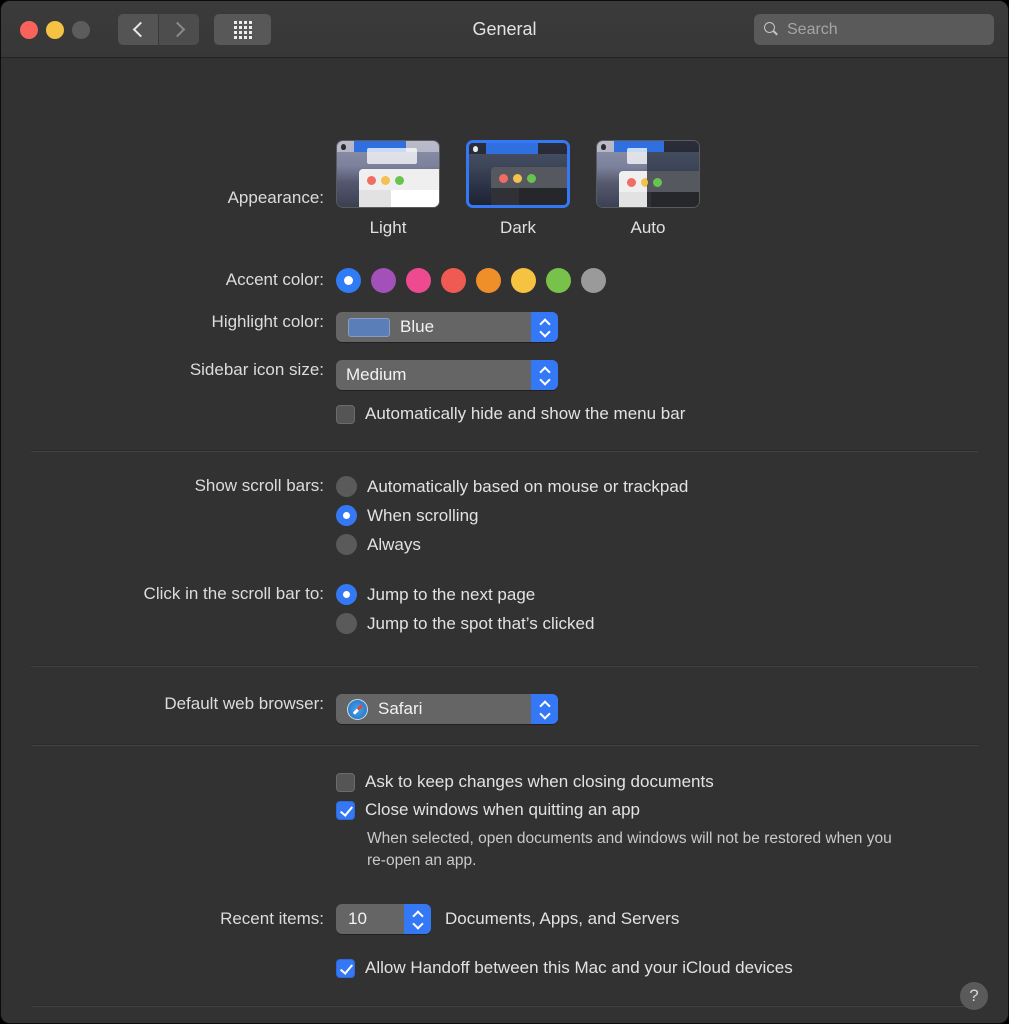  I want to click on appearance-option-dark: Dark, so click(518, 189).